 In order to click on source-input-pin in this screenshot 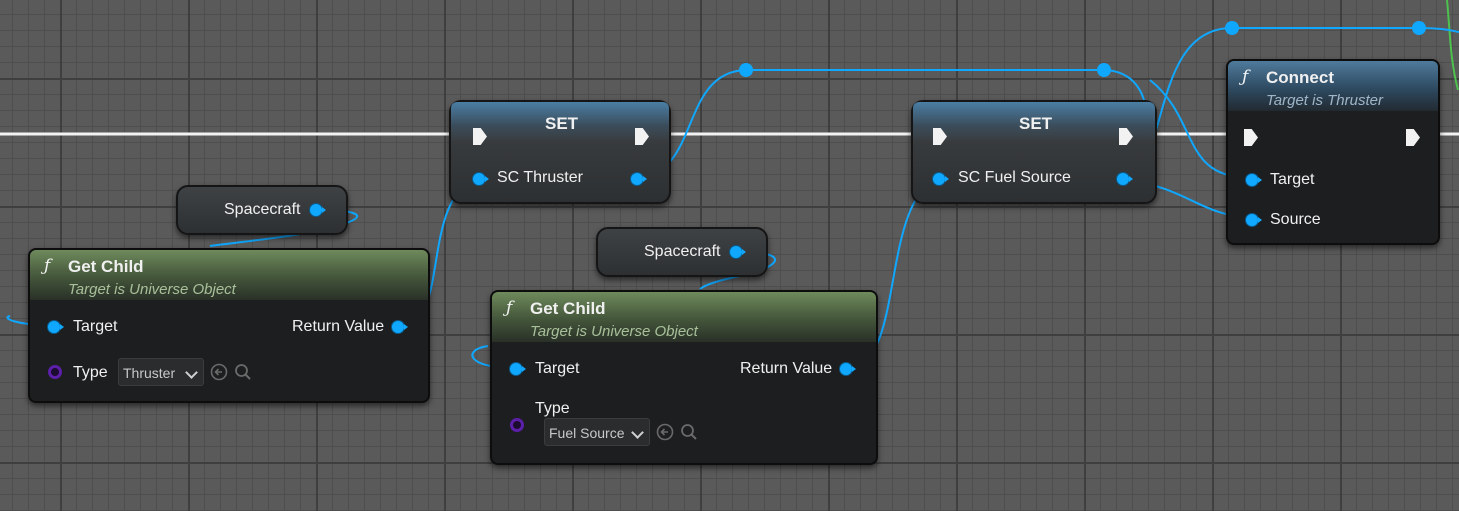, I will do `click(1254, 220)`.